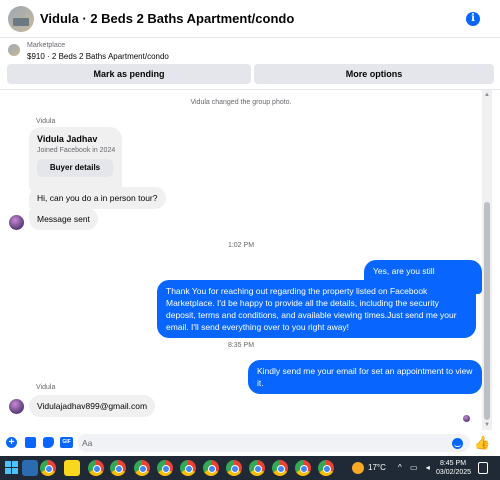 This screenshot has height=480, width=500. I want to click on search-icon, so click(30, 468).